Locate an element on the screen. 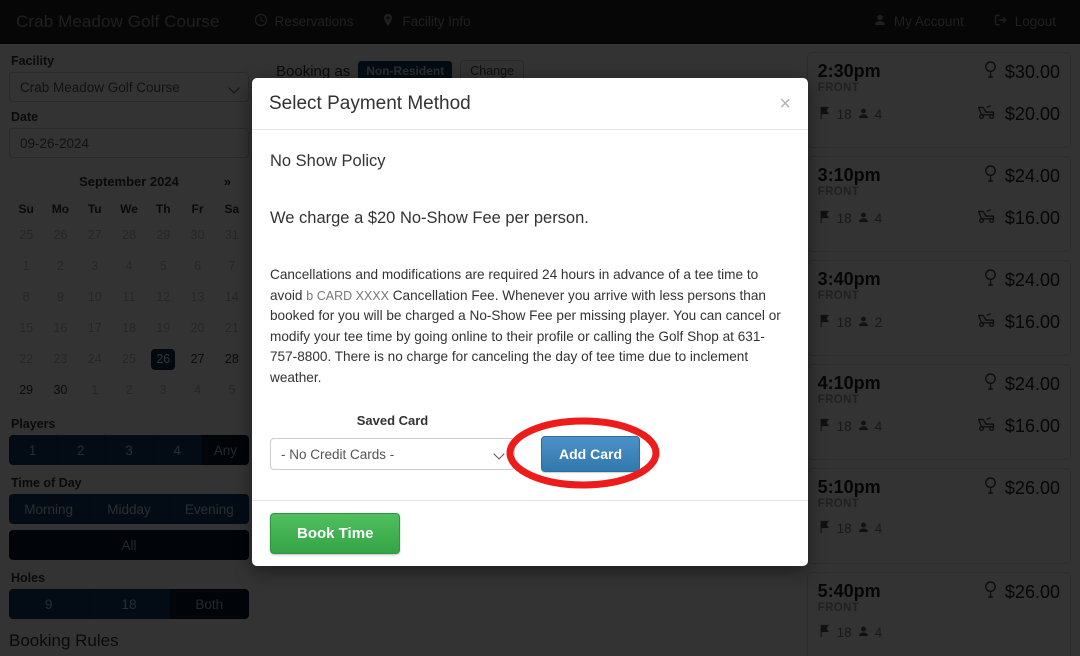 The width and height of the screenshot is (1080, 656). policy-heading: No Show Policy is located at coordinates (328, 161).